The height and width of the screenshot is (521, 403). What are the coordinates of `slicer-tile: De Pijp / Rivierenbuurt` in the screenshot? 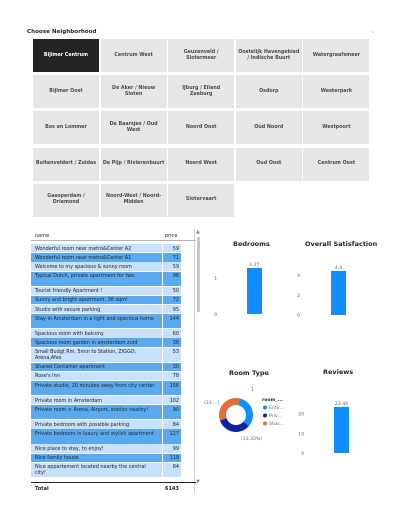 It's located at (133, 164).